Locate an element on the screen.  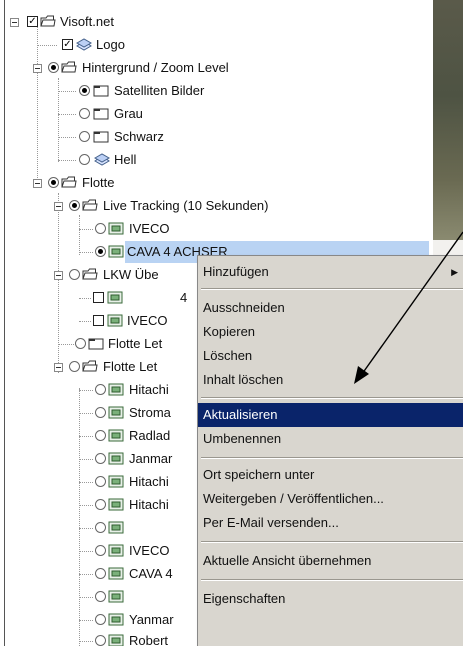
tree-item-label: CAVA 4 is located at coordinates (151, 573).